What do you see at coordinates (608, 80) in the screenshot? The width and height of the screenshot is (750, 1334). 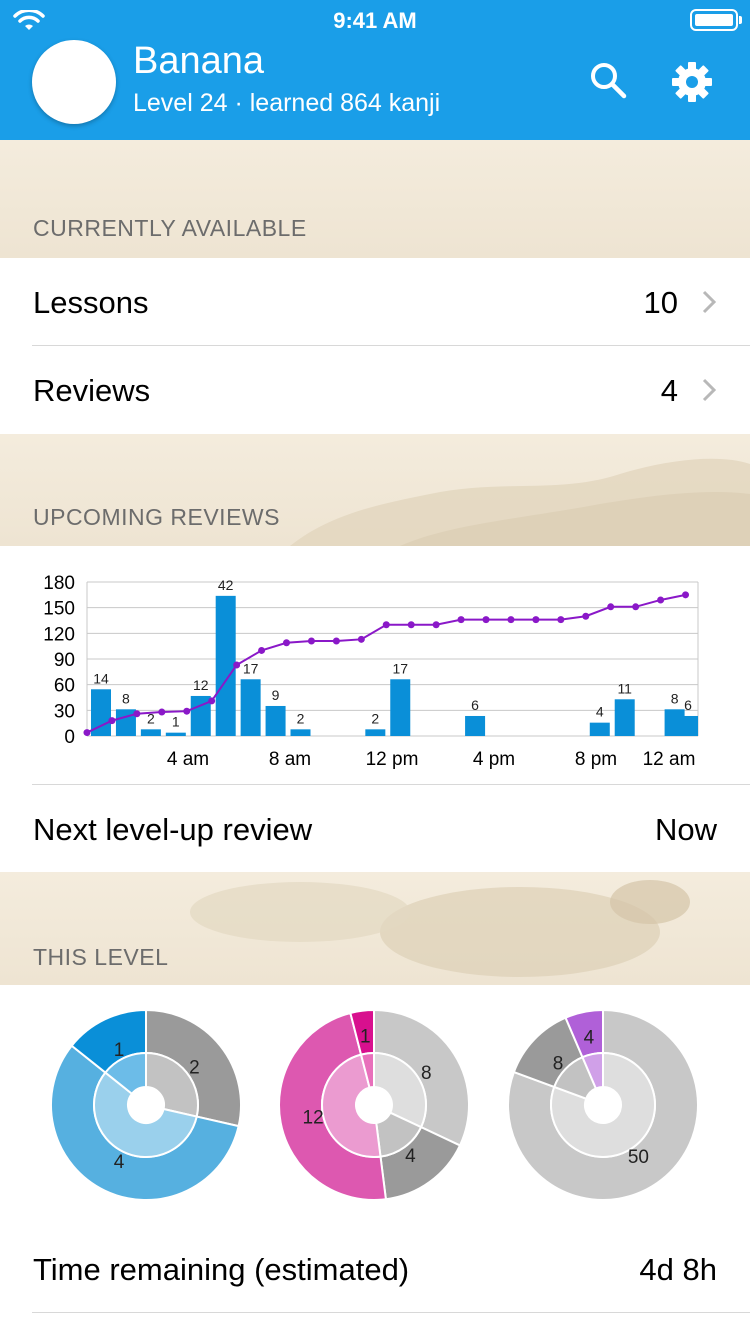 I see `search-icon` at bounding box center [608, 80].